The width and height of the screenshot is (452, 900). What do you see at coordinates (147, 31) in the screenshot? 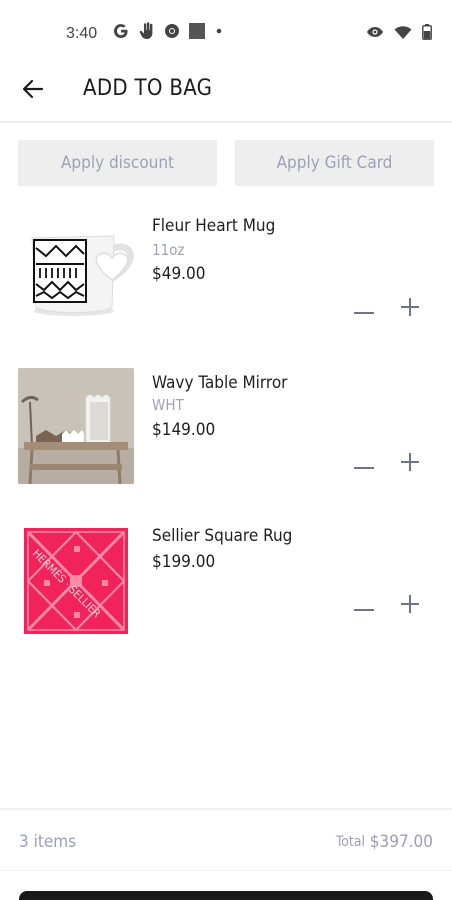
I see `hand-icon` at bounding box center [147, 31].